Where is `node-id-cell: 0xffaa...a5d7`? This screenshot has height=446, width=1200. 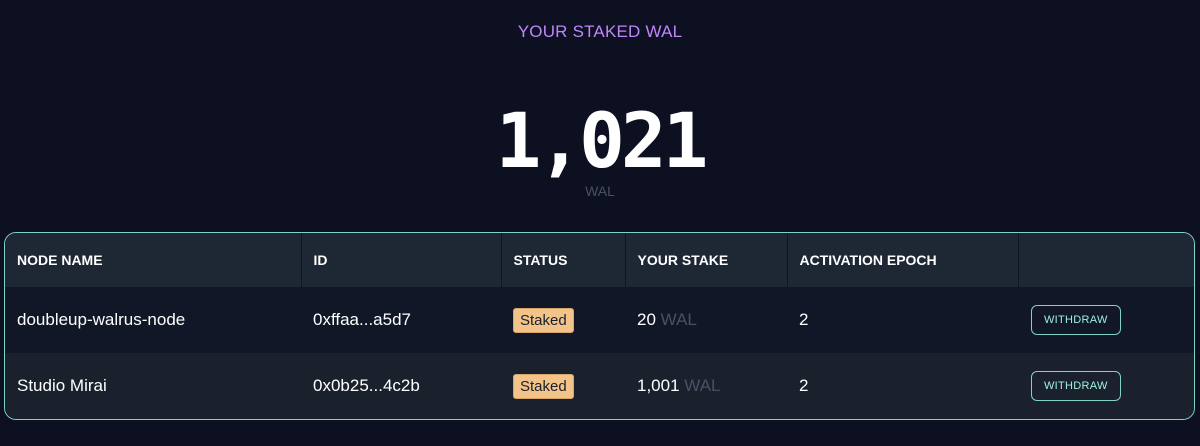
node-id-cell: 0xffaa...a5d7 is located at coordinates (362, 319).